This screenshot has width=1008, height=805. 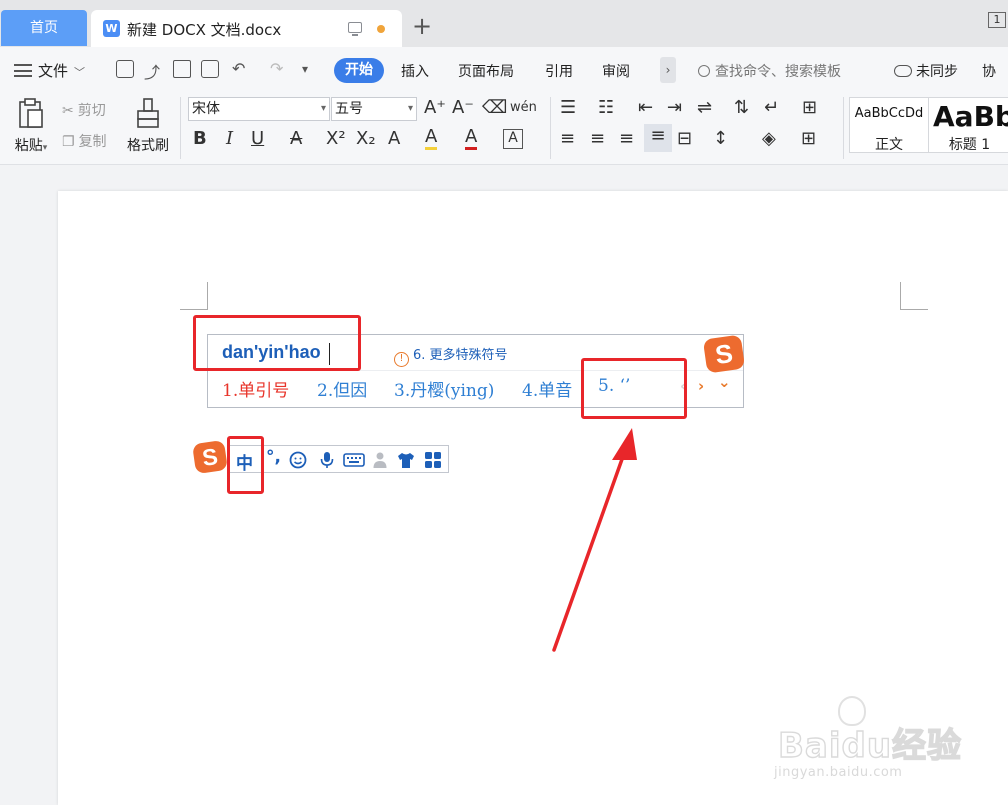 What do you see at coordinates (111, 28) in the screenshot?
I see `wps-writer-icon: W` at bounding box center [111, 28].